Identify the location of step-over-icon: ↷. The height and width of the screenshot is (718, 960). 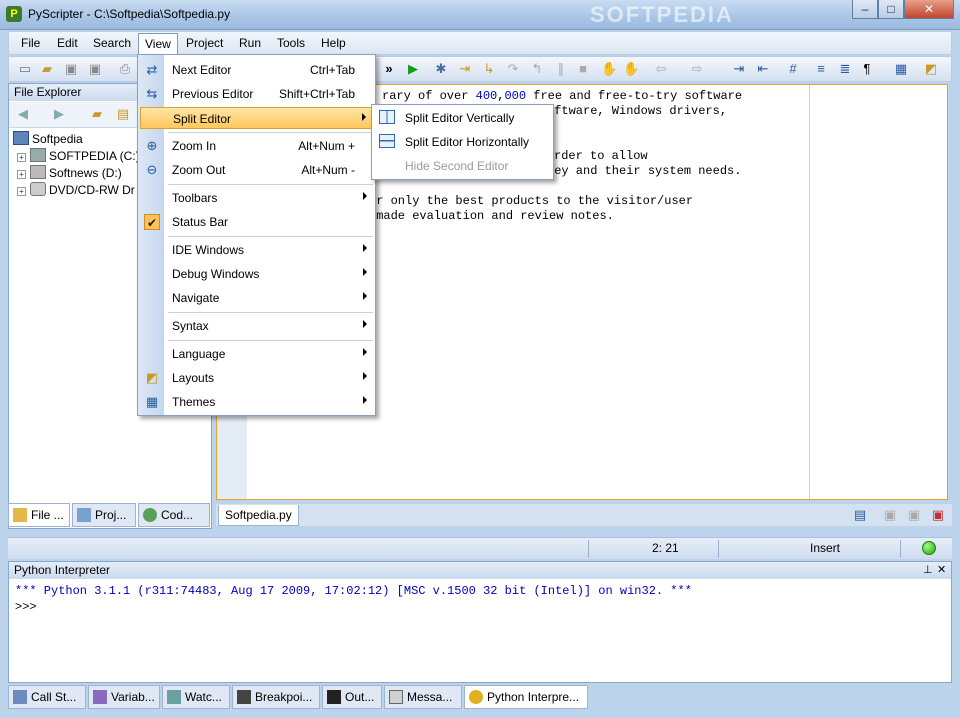
(513, 69).